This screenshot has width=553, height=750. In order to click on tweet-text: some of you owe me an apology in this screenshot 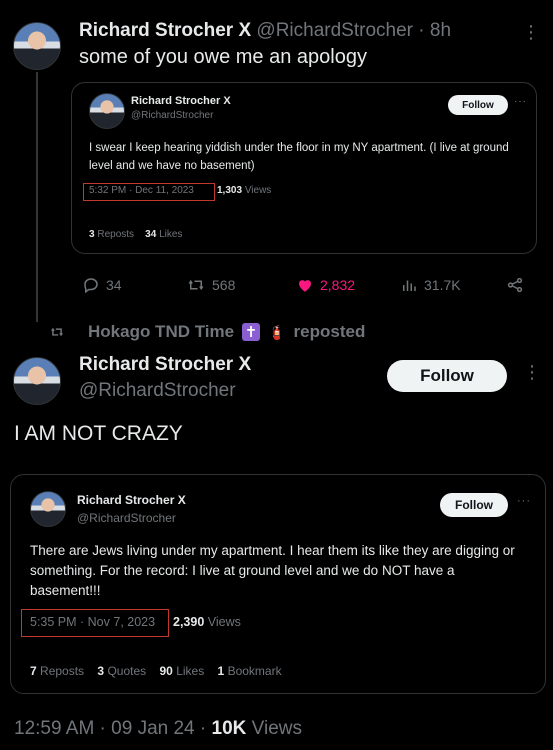, I will do `click(223, 57)`.